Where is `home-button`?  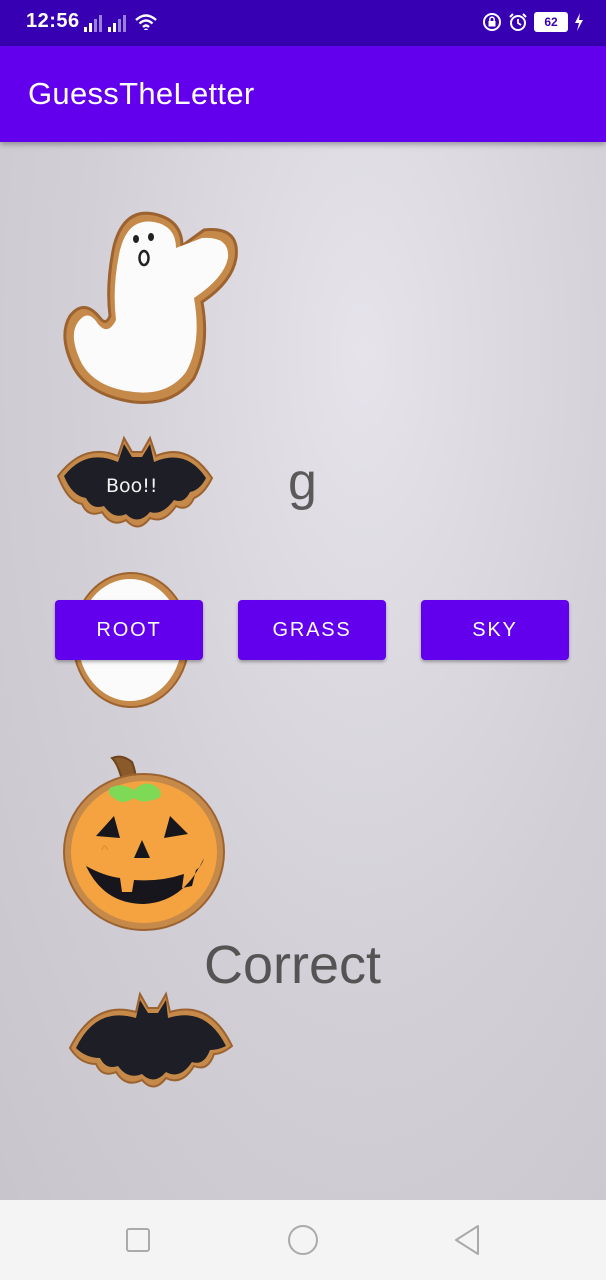 home-button is located at coordinates (303, 1240).